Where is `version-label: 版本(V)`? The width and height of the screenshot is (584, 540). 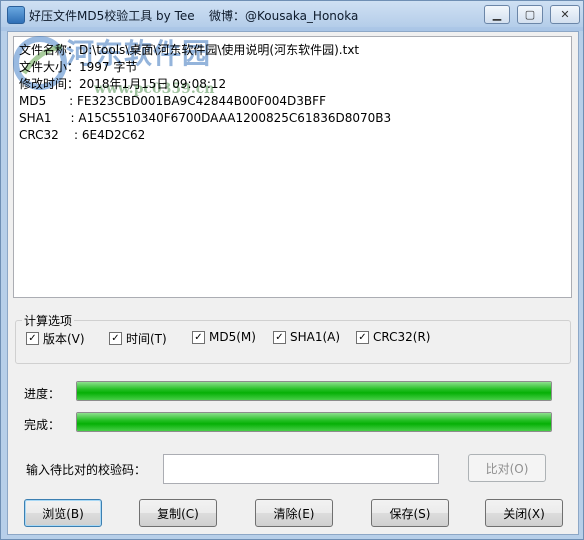
version-label: 版本(V) is located at coordinates (64, 339).